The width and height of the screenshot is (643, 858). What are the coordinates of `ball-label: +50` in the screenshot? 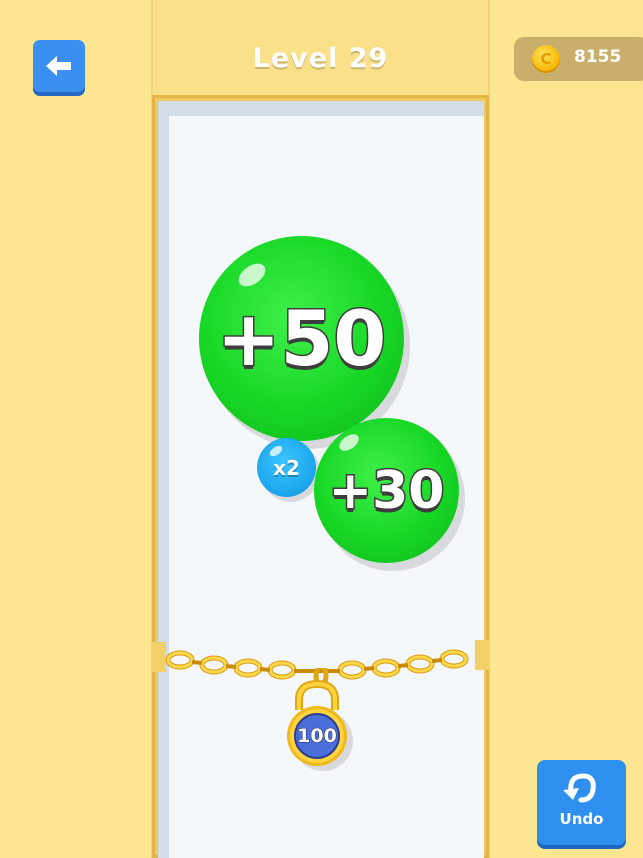 It's located at (301, 339).